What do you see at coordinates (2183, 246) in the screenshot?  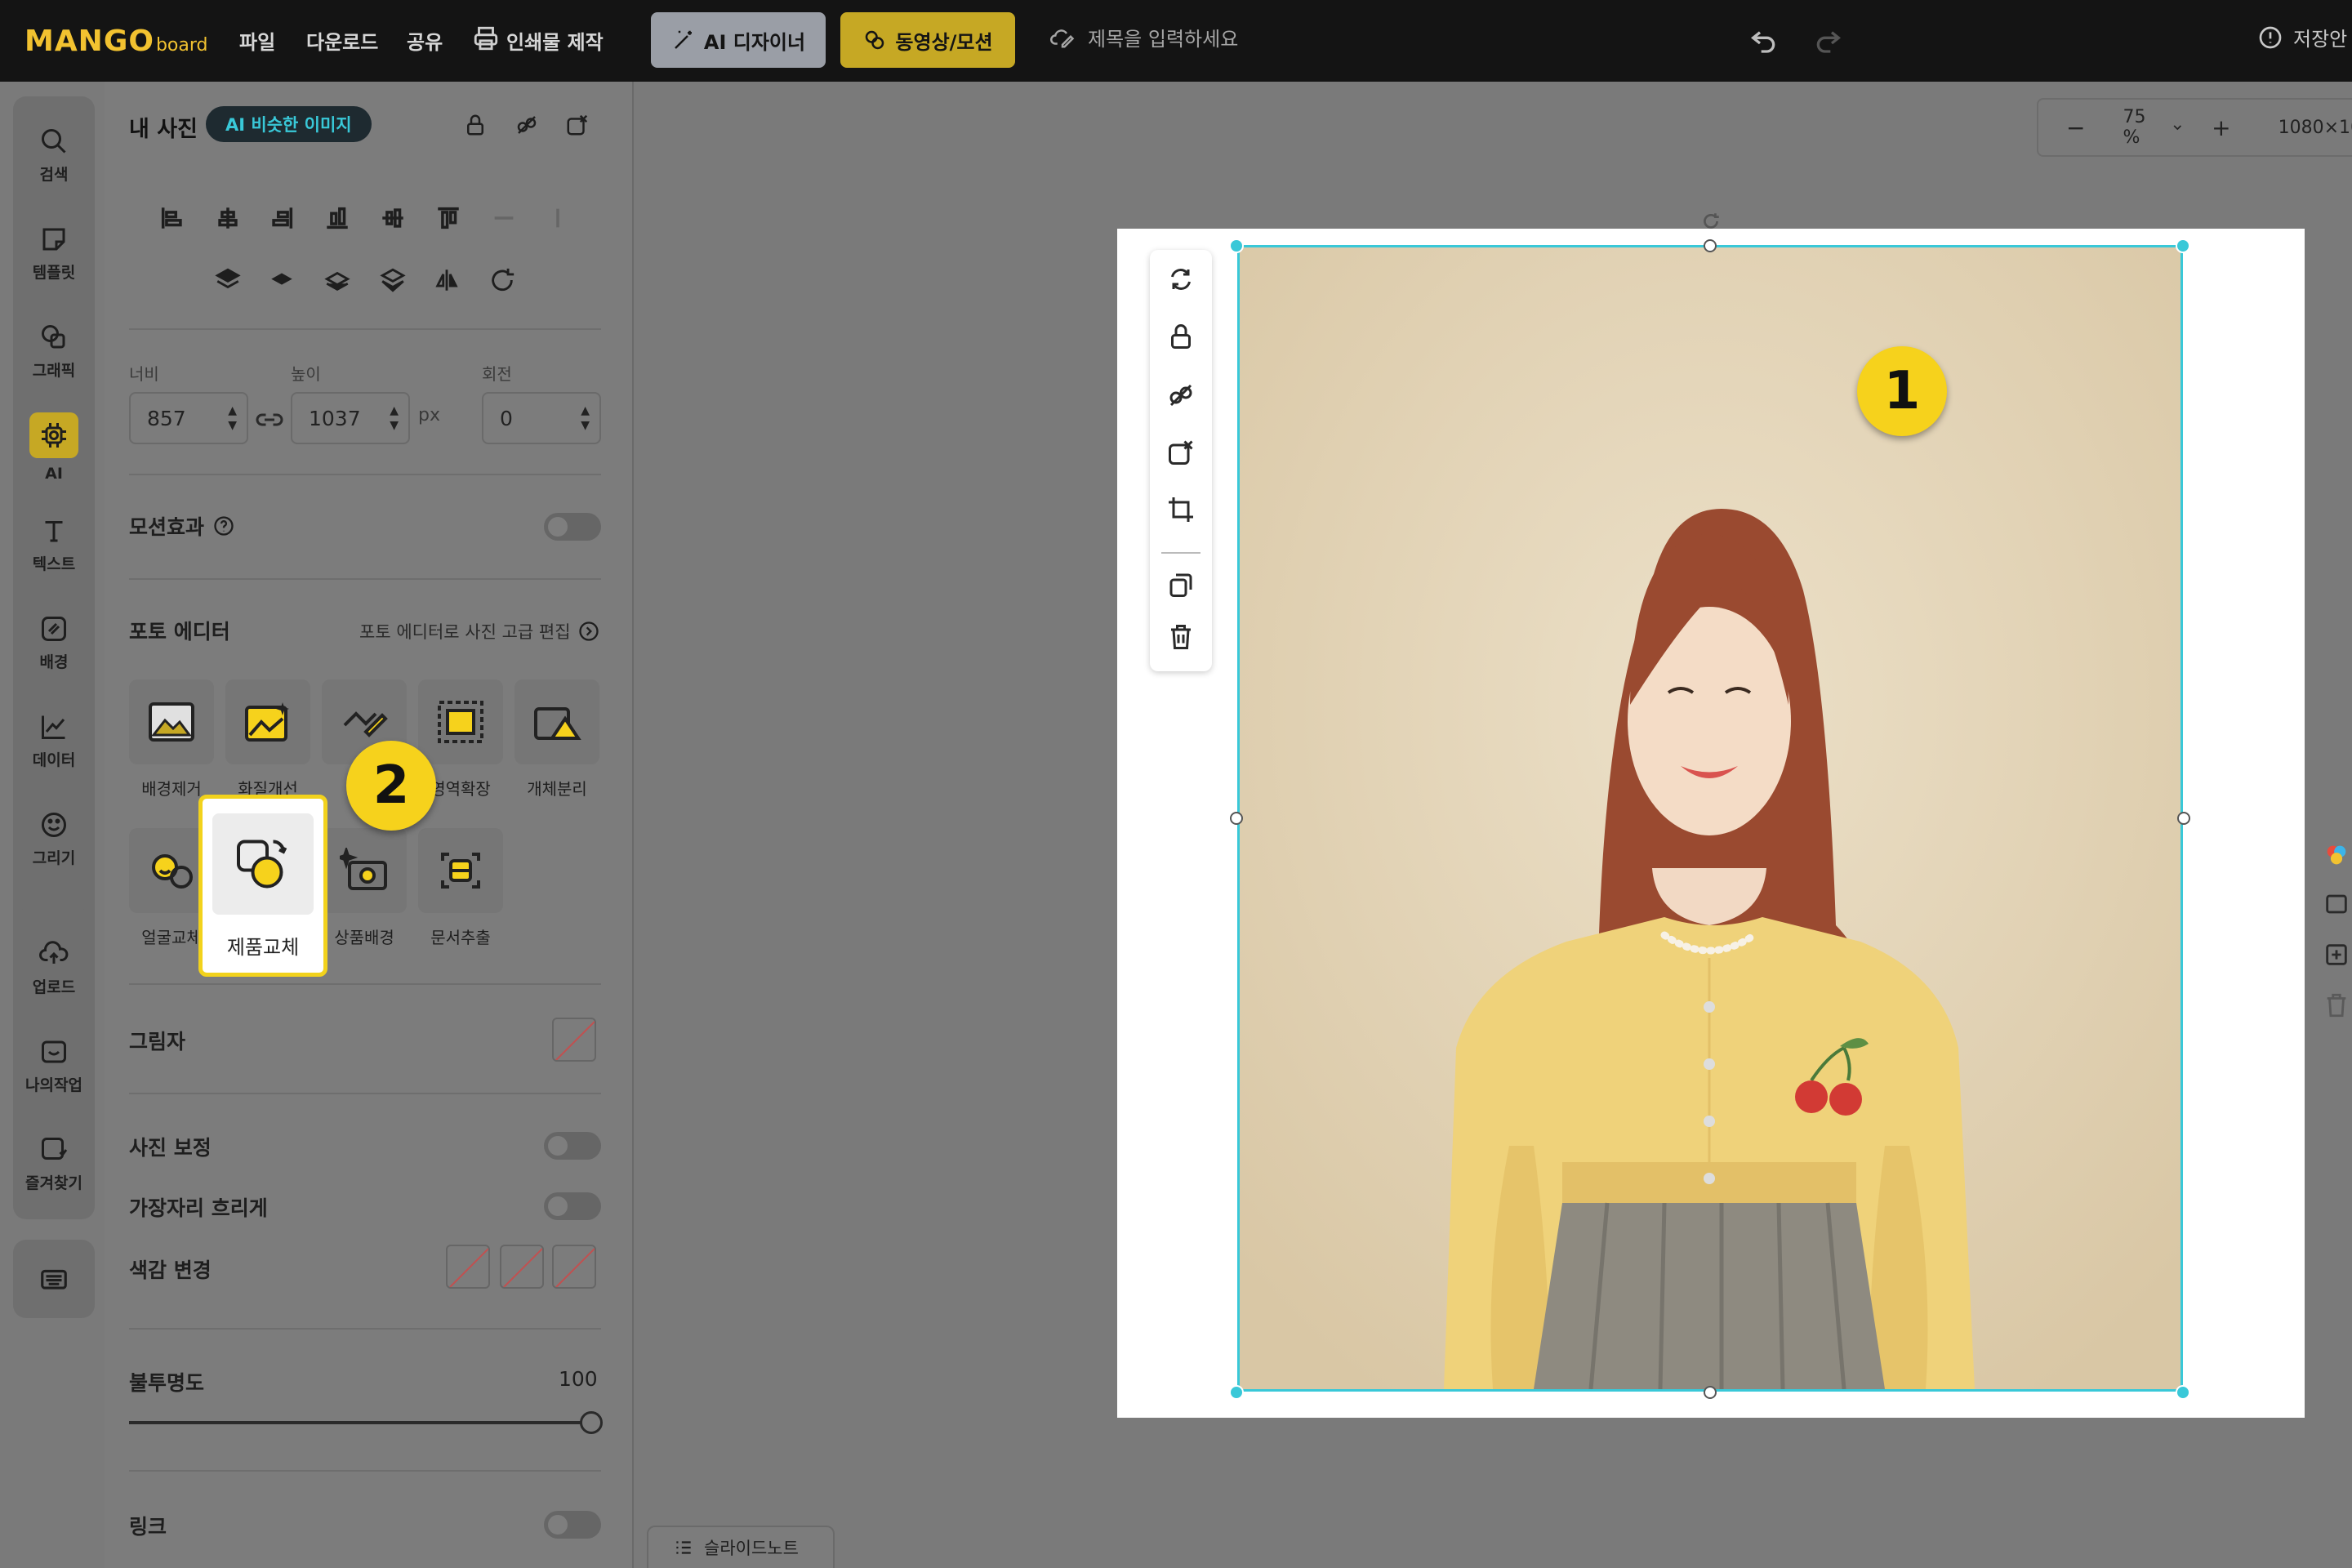 I see `resize-handle-top-right` at bounding box center [2183, 246].